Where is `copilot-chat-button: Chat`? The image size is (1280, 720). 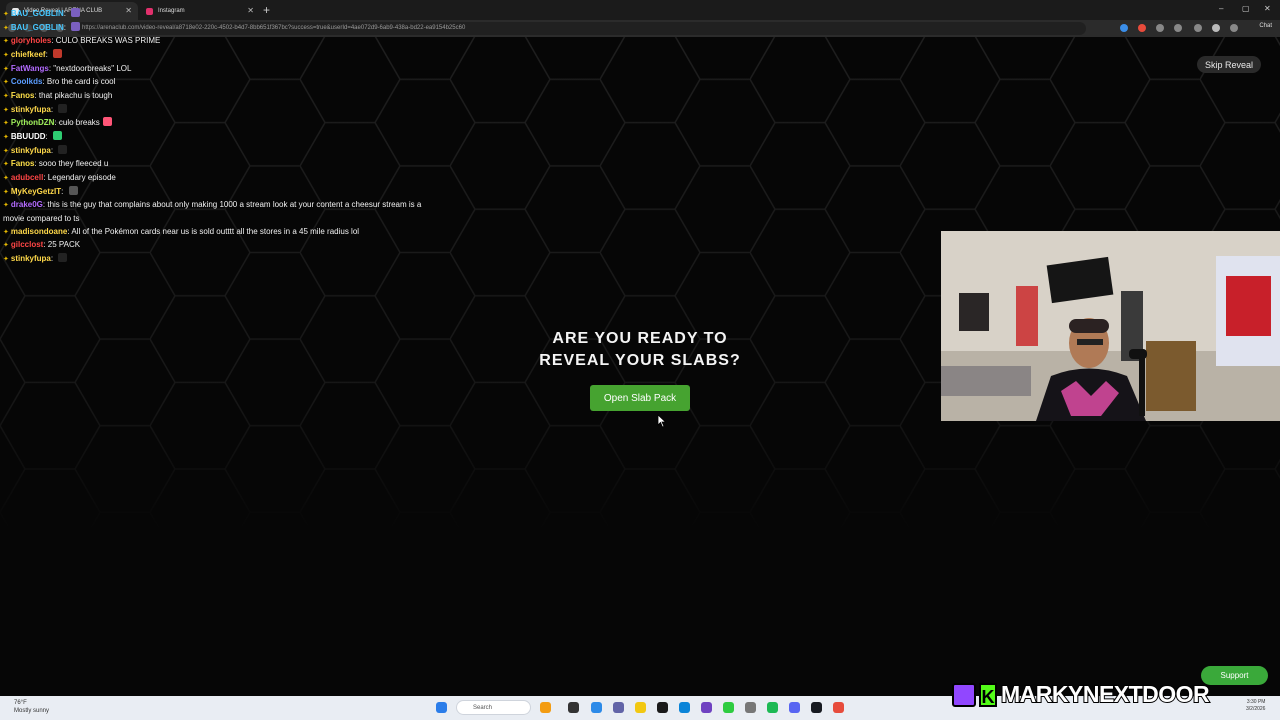
copilot-chat-button: Chat is located at coordinates (1265, 26).